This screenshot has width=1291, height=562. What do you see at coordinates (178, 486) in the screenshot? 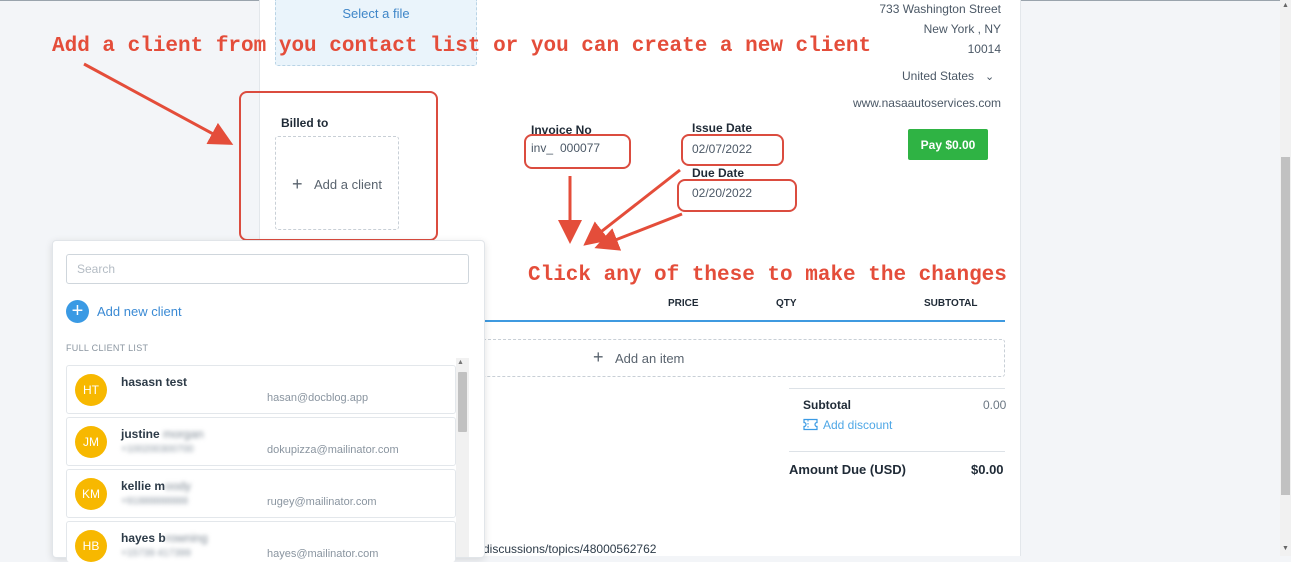
I see `client-last-name: oody` at bounding box center [178, 486].